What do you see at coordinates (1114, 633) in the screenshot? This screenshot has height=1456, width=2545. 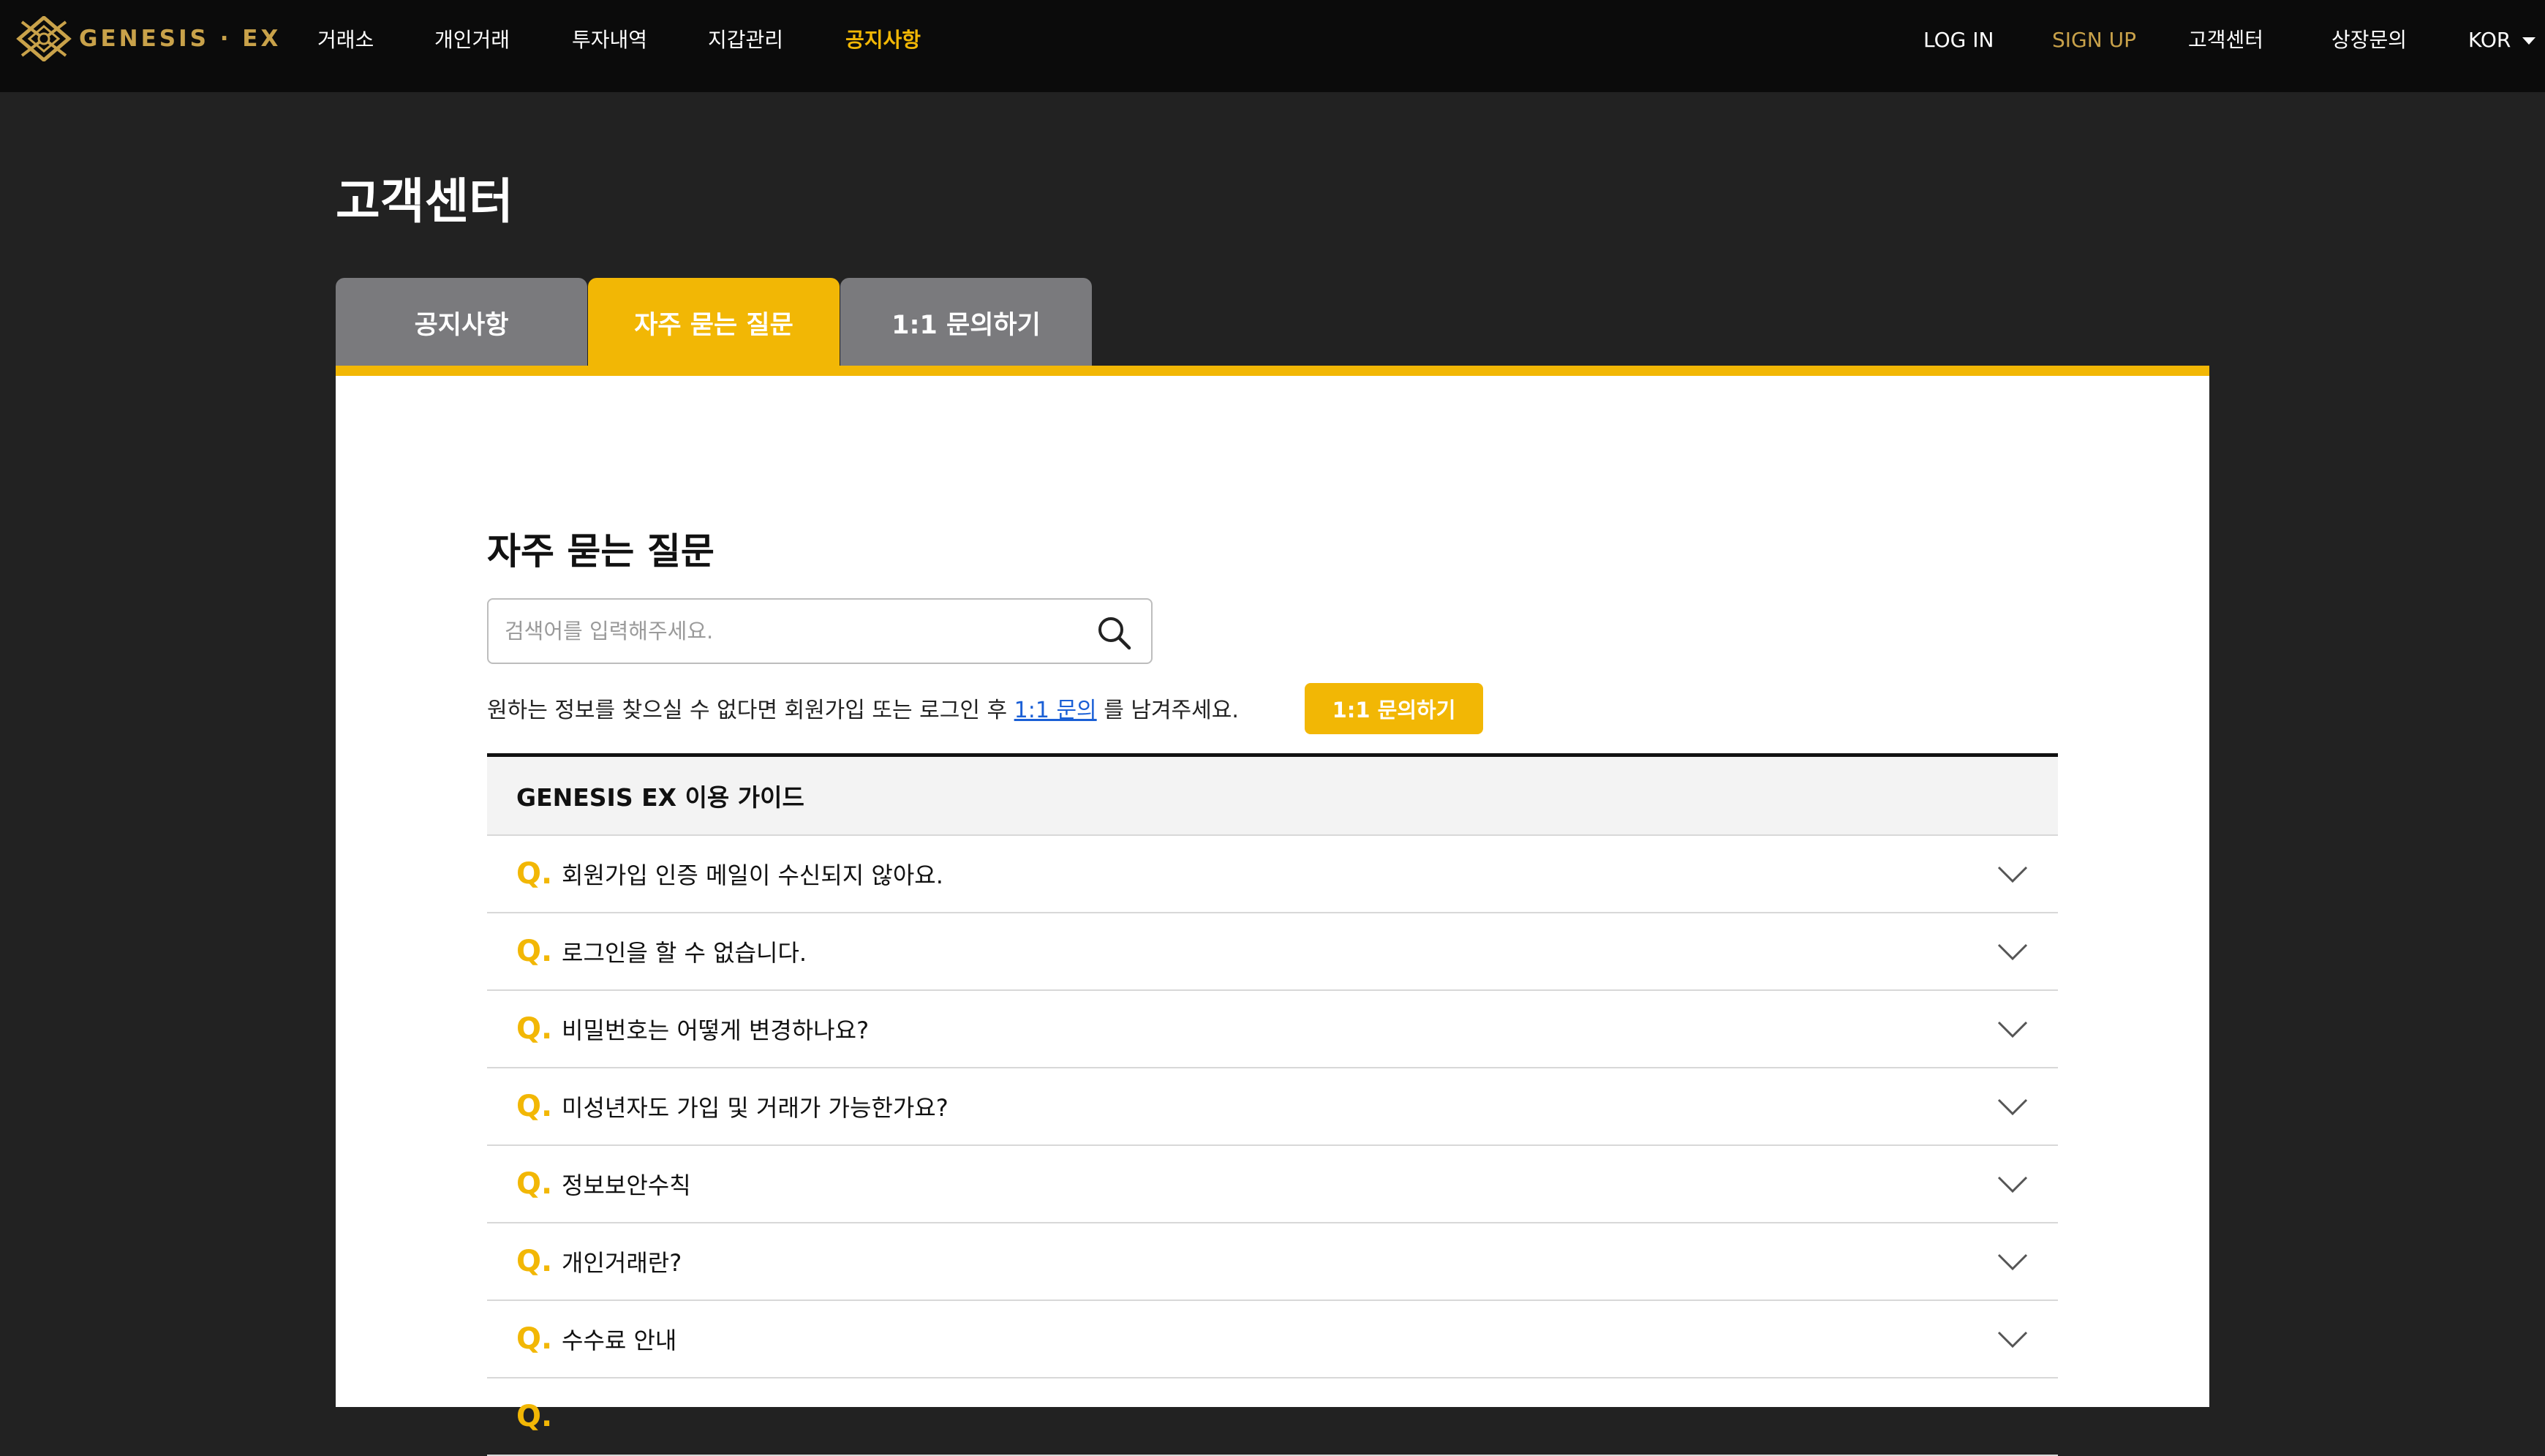 I see `search-icon` at bounding box center [1114, 633].